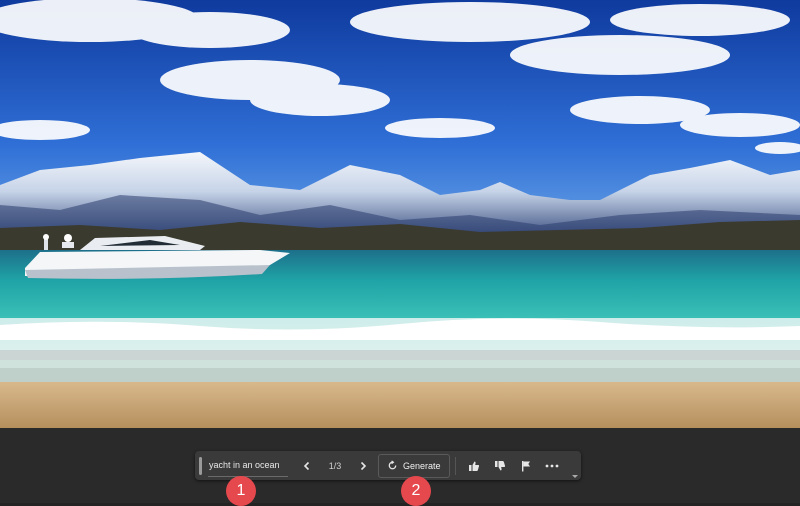 This screenshot has height=506, width=800. Describe the element at coordinates (248, 466) in the screenshot. I see `prompt-input: yacht in an ocean` at that location.